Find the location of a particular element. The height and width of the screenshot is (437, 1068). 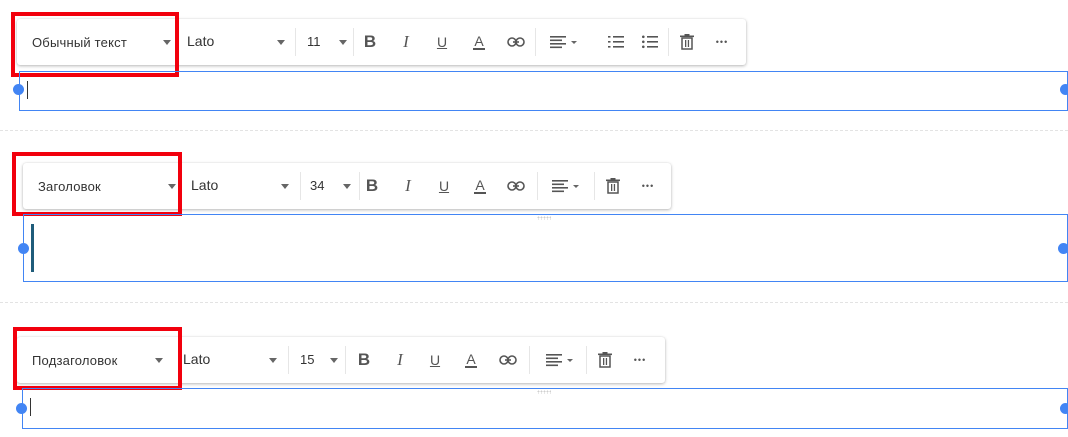

bulleted-list-icon is located at coordinates (650, 42).